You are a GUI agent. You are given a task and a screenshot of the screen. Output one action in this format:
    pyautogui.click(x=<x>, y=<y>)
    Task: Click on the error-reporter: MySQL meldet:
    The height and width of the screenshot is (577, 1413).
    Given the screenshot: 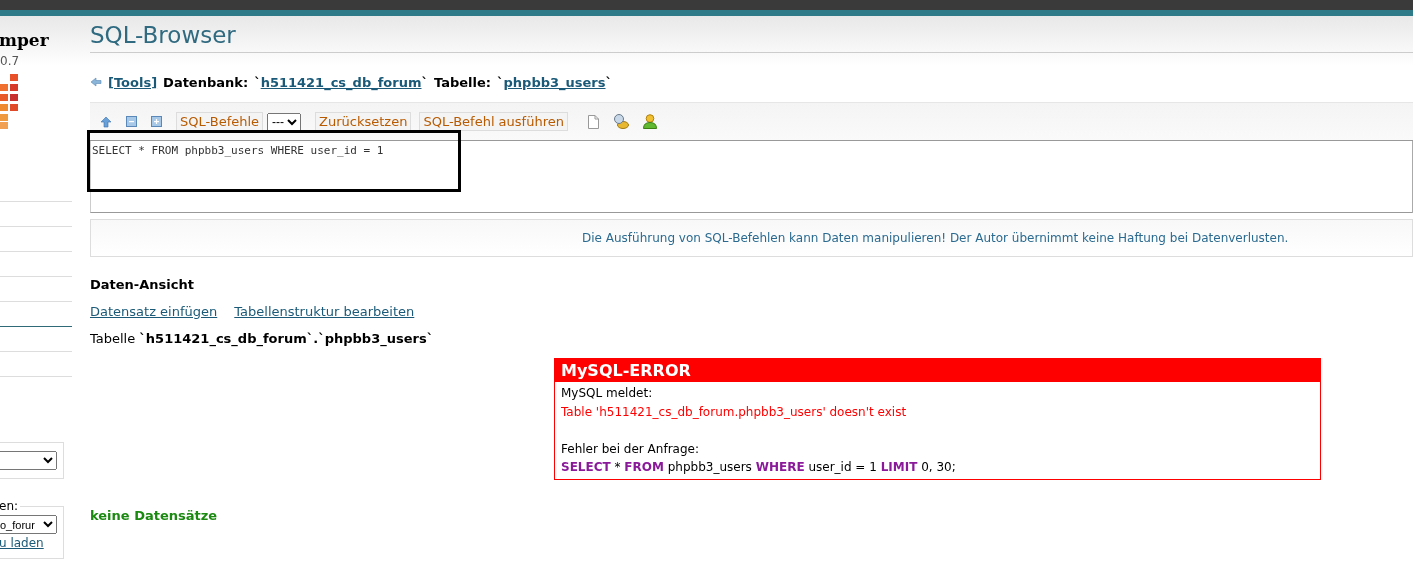 What is the action you would take?
    pyautogui.click(x=607, y=393)
    